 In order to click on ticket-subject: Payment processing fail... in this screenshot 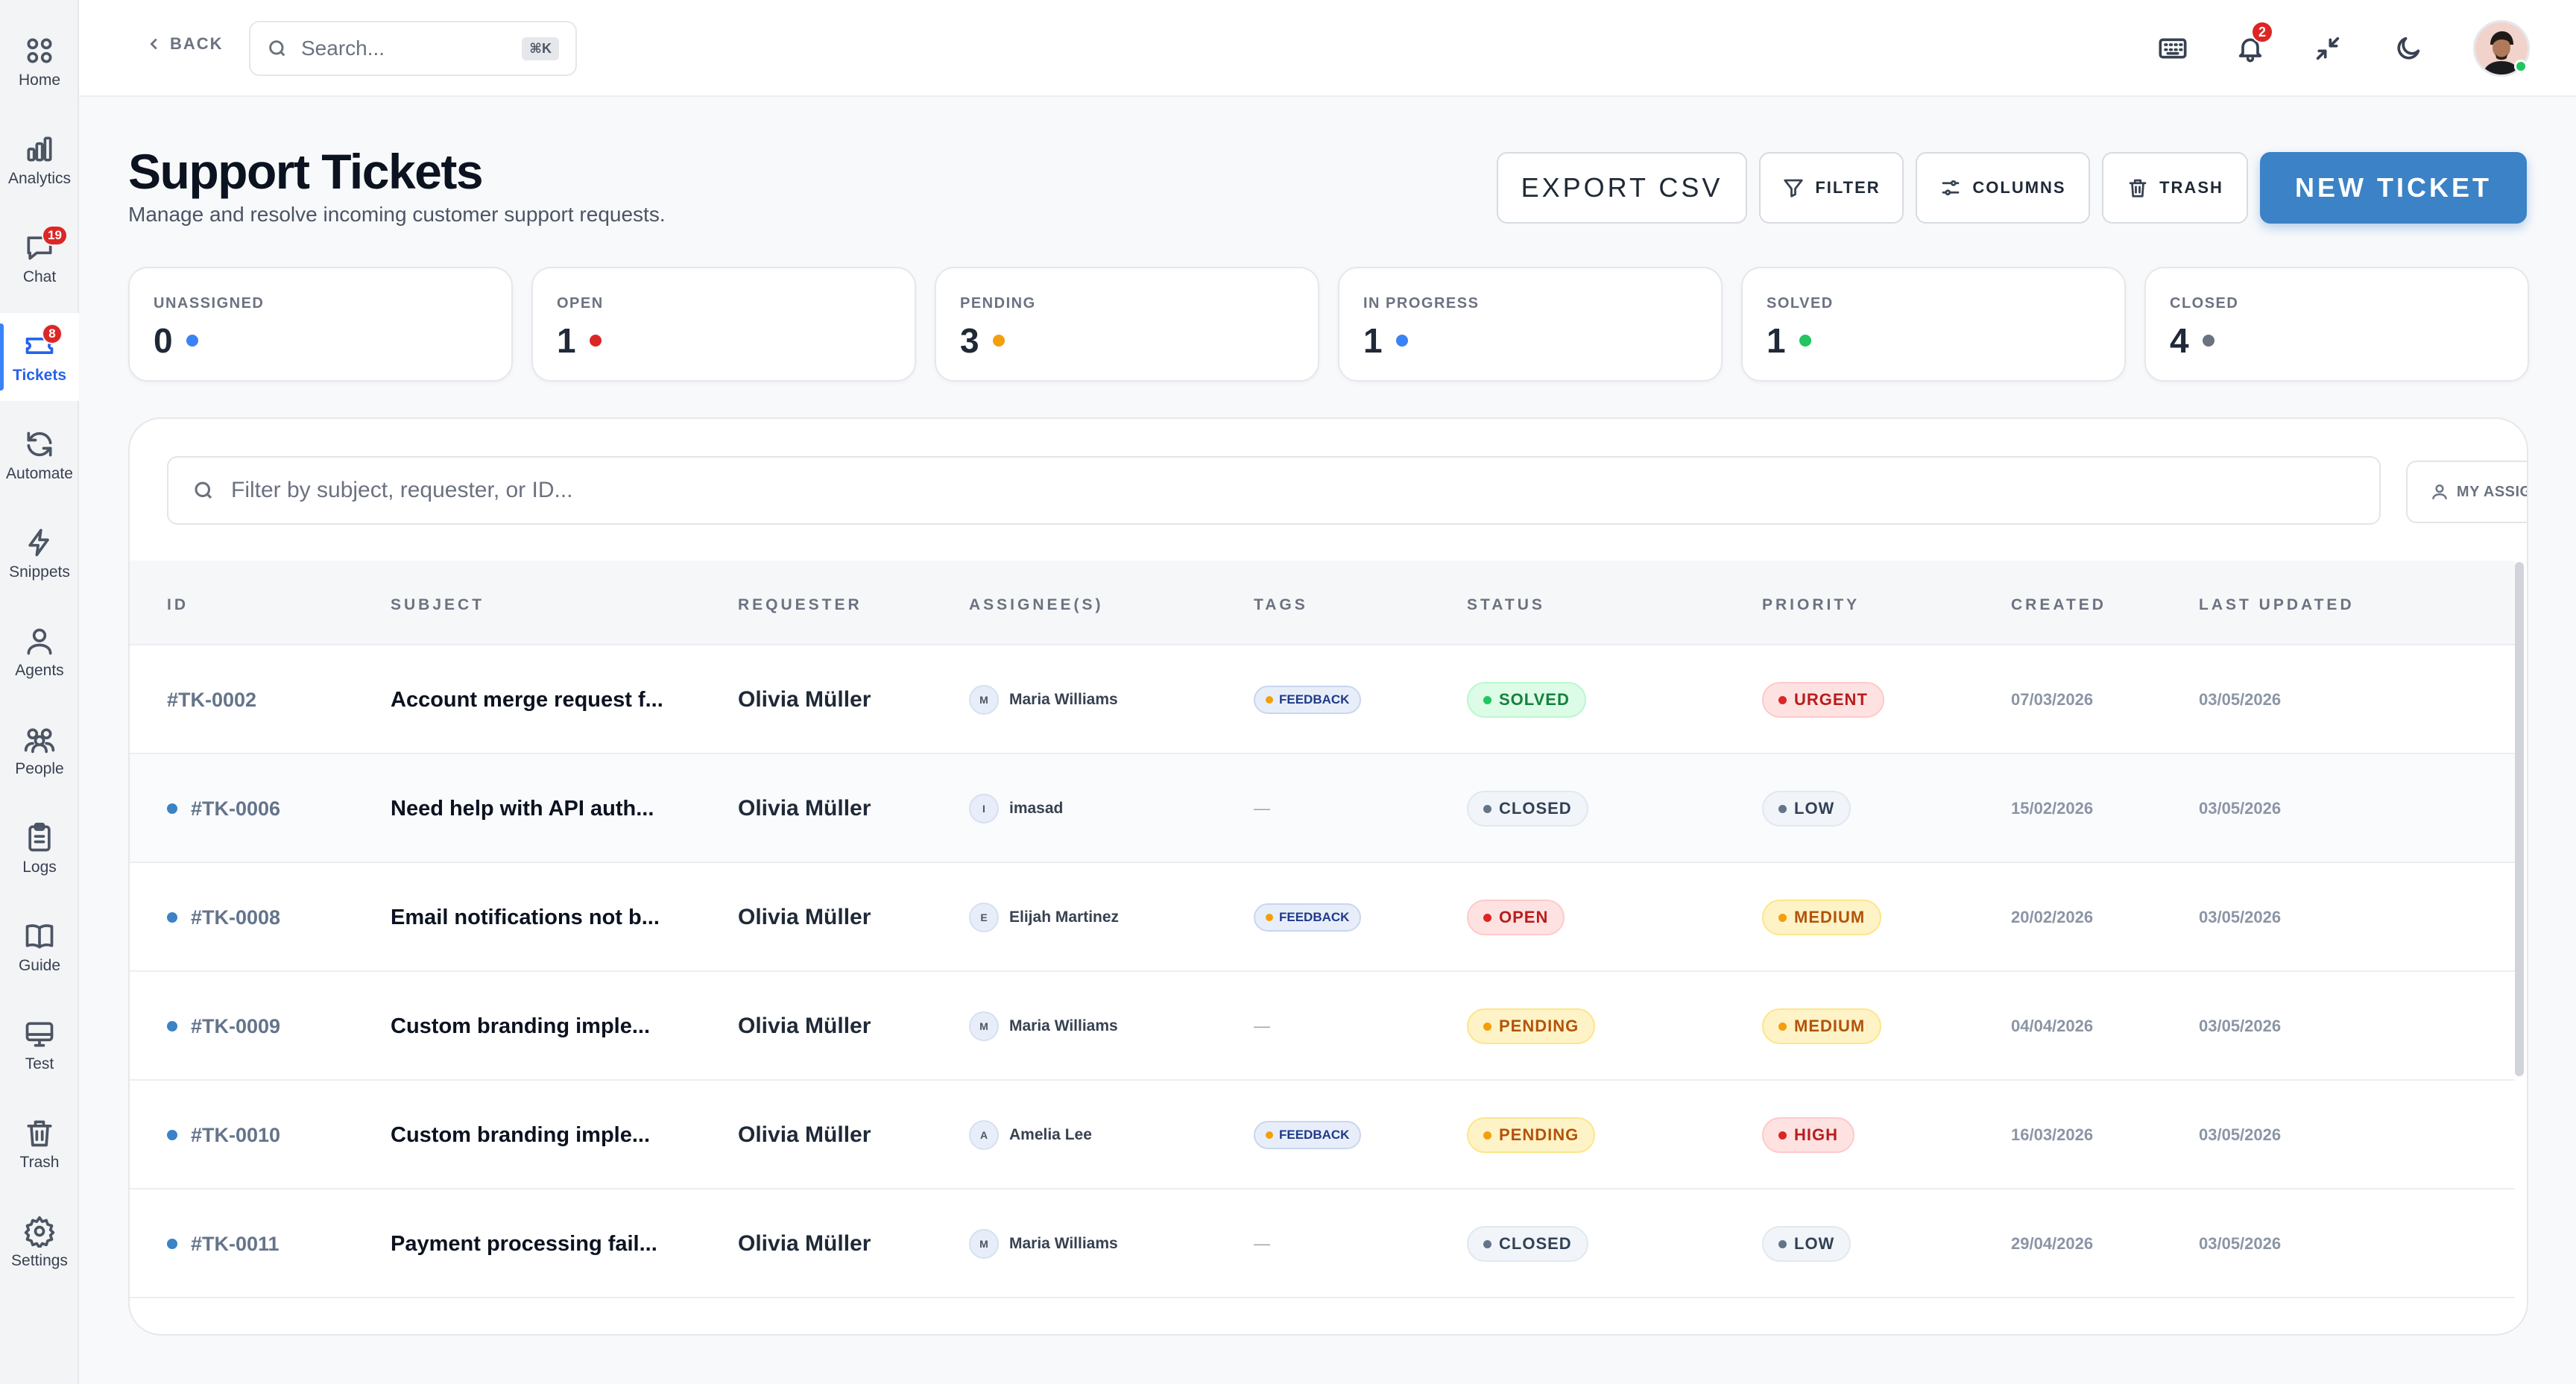, I will do `click(524, 1244)`.